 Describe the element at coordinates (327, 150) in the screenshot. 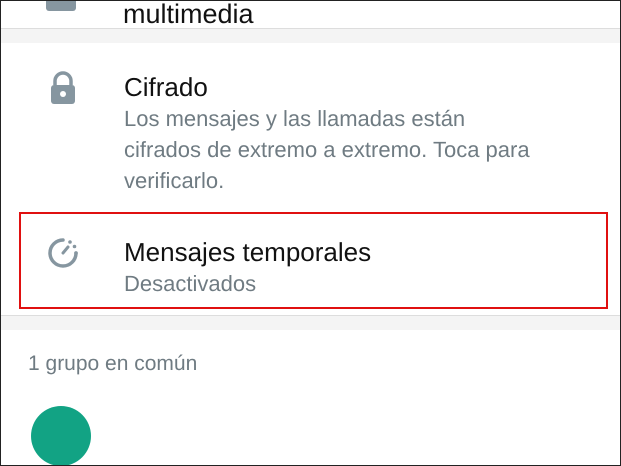

I see `setting-subtitle: Los mensajes y las llamadas están cifrados de extremo a extremo. Toca para verificarlo.` at that location.